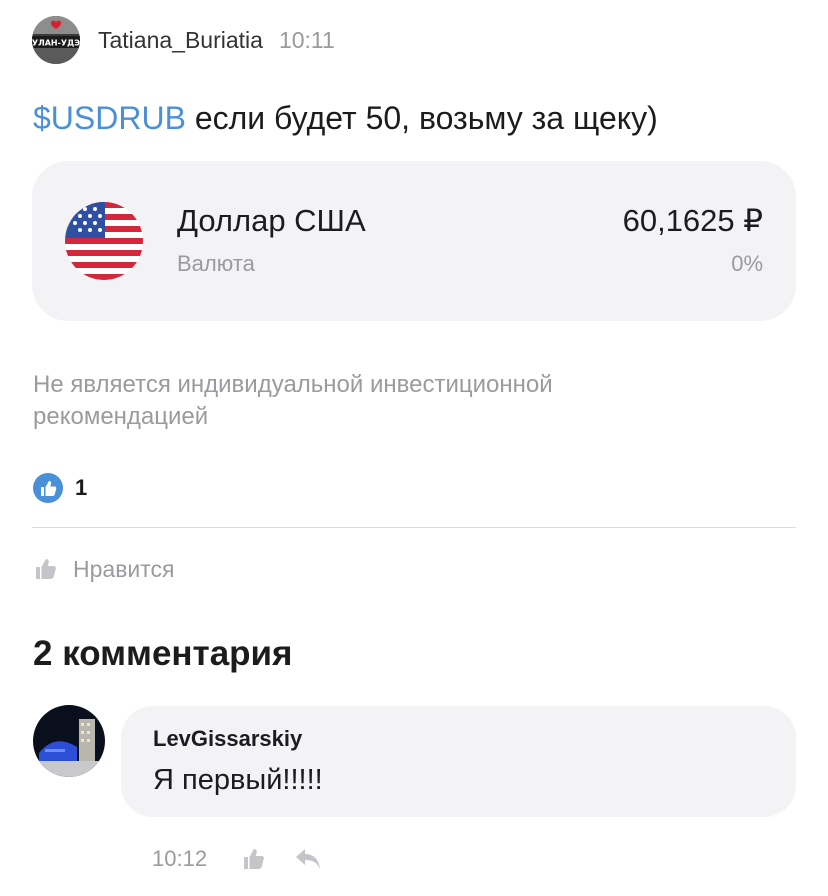 Image resolution: width=828 pixels, height=896 pixels. What do you see at coordinates (180, 858) in the screenshot?
I see `comment-time: 10:12` at bounding box center [180, 858].